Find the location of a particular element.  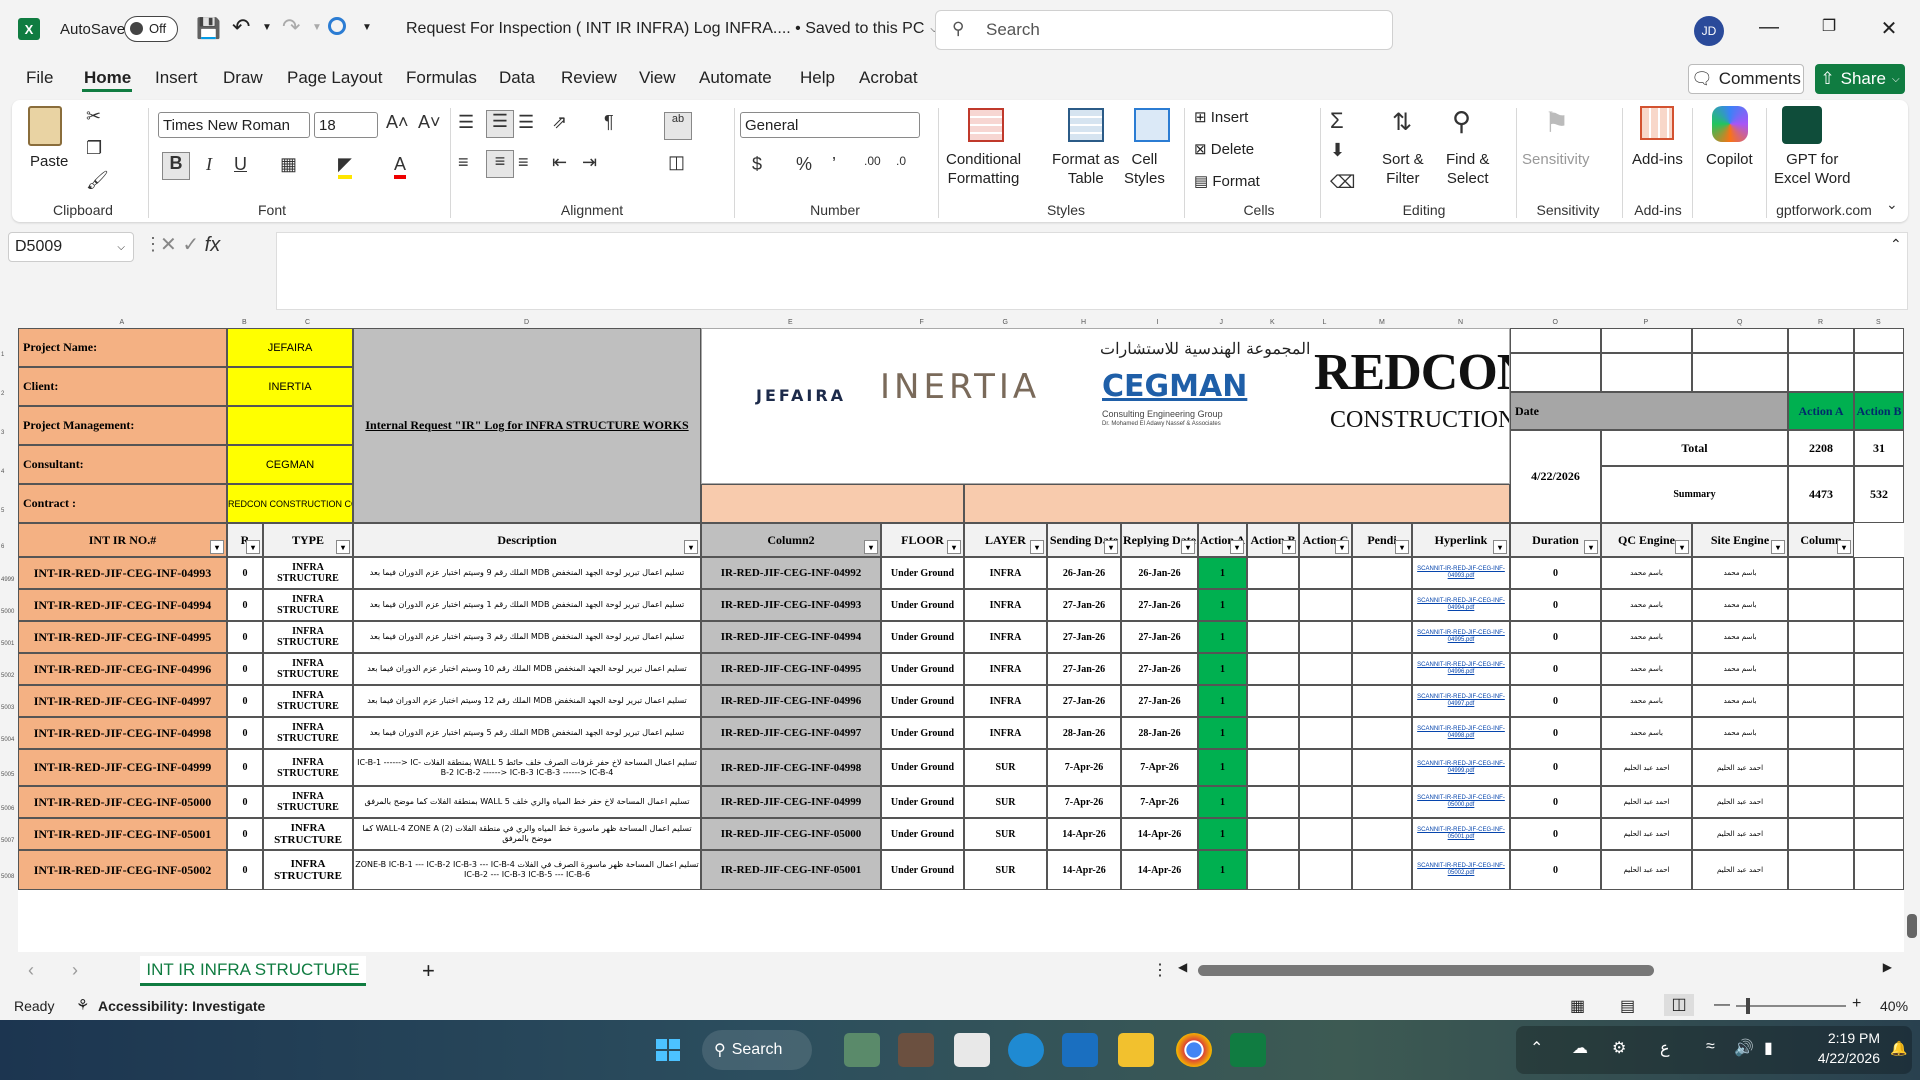

page-layout-view-icon: ▤ is located at coordinates (1627, 1006).